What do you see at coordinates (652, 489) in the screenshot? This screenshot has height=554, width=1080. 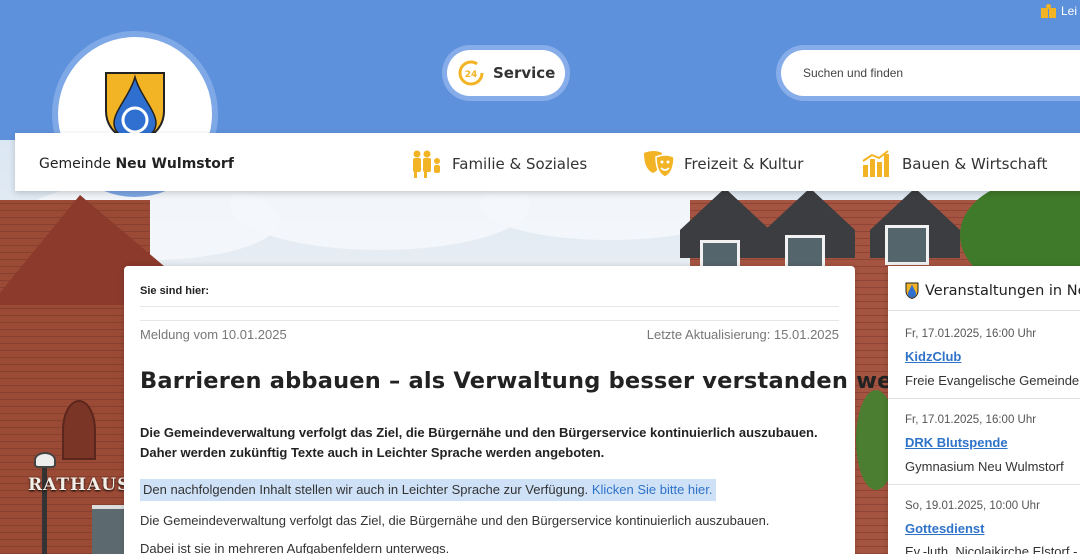 I see `easy-language-link: Klicken Sie bitte hier.` at bounding box center [652, 489].